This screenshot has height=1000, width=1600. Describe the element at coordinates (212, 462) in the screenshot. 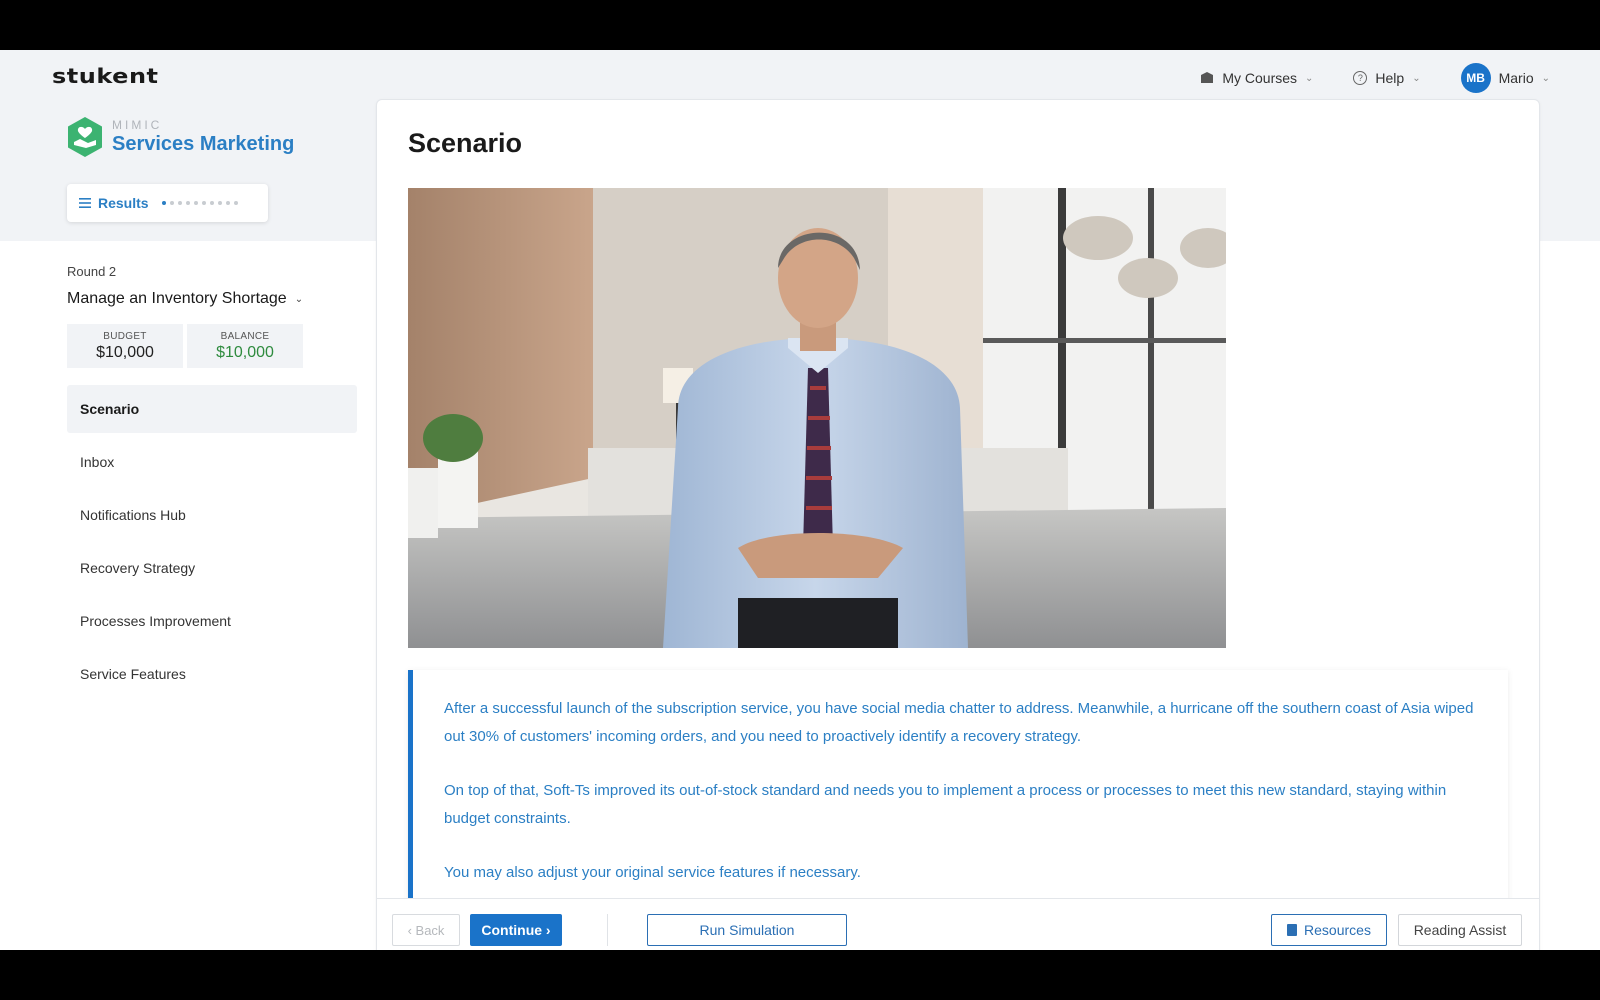

I see `sidebar-item-inbox: Inbox` at that location.